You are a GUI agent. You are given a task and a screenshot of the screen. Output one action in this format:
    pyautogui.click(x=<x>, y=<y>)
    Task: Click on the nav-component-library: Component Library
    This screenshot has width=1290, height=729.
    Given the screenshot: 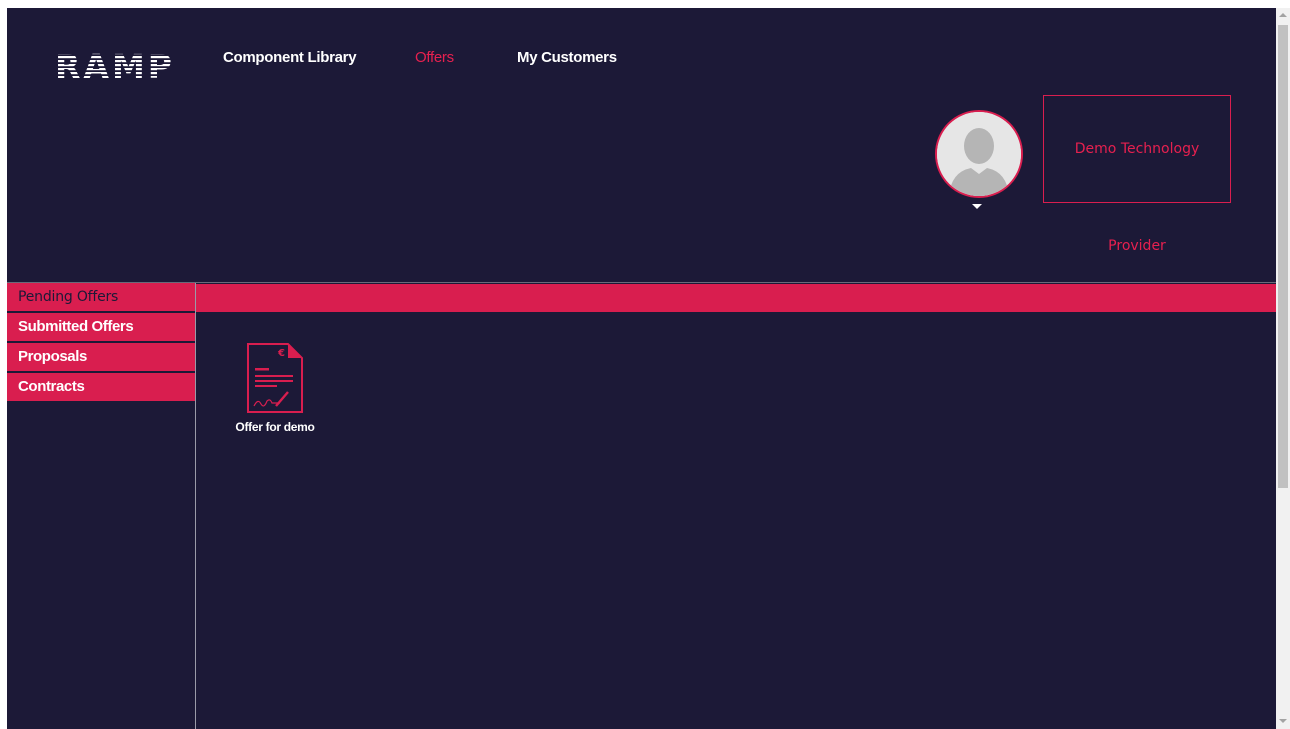 What is the action you would take?
    pyautogui.click(x=290, y=57)
    